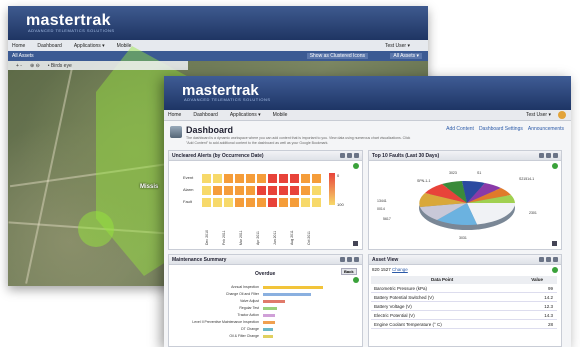  What do you see at coordinates (501, 129) in the screenshot?
I see `dashboard-settings-link: Dashboard Settings` at bounding box center [501, 129].